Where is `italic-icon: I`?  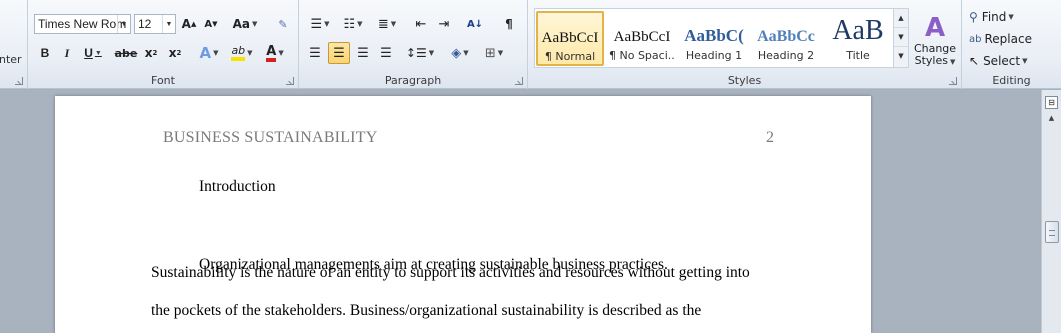 italic-icon: I is located at coordinates (67, 52).